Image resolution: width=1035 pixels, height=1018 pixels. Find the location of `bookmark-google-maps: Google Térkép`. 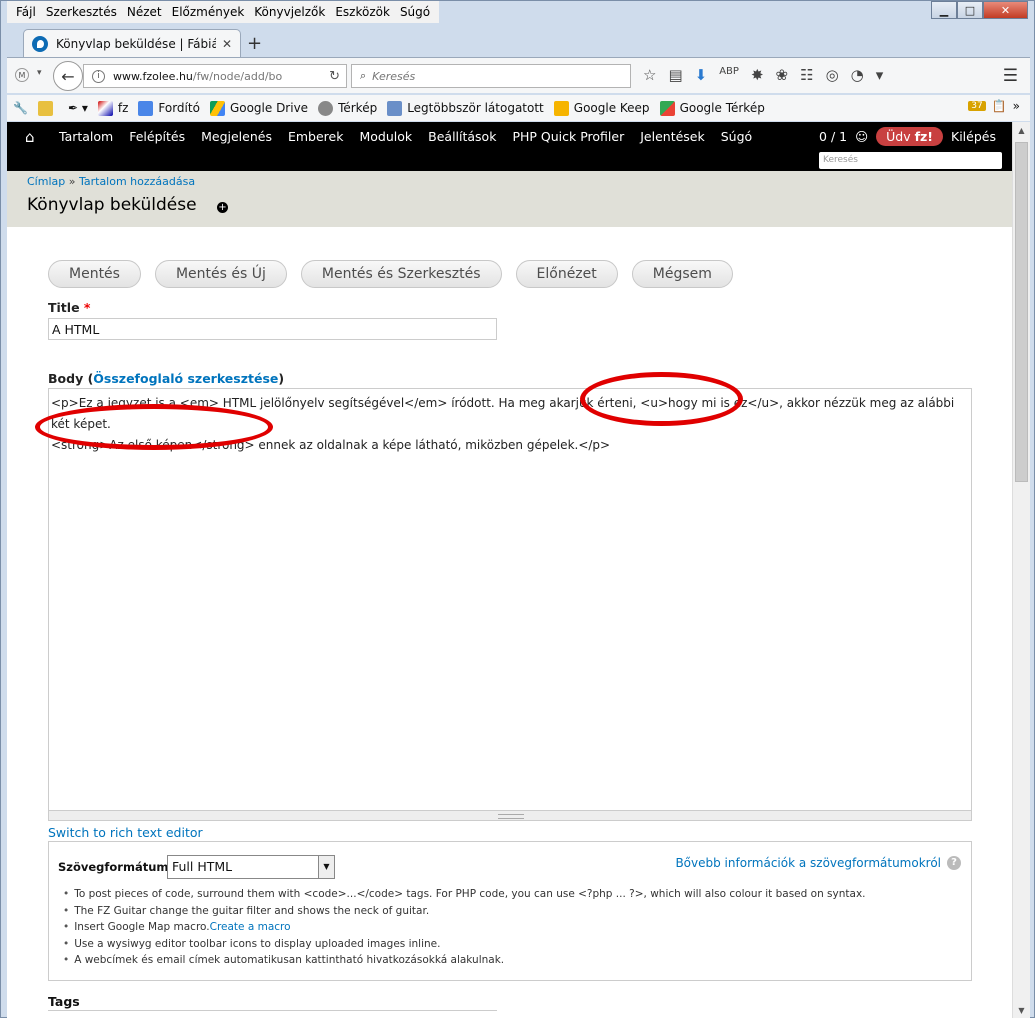

bookmark-google-maps: Google Térkép is located at coordinates (712, 108).